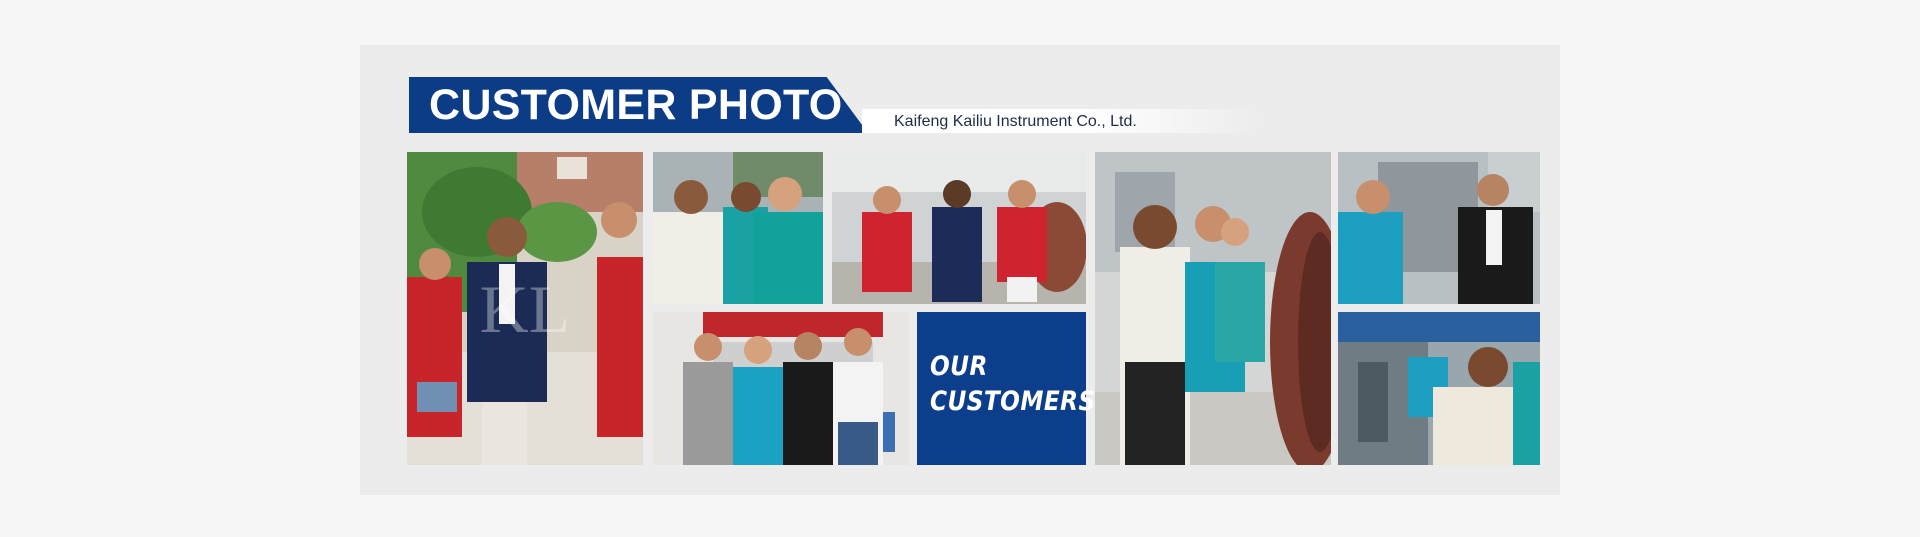 The image size is (1920, 537). I want to click on our-customers-banner: OUR CUSTOMERS, so click(1006, 388).